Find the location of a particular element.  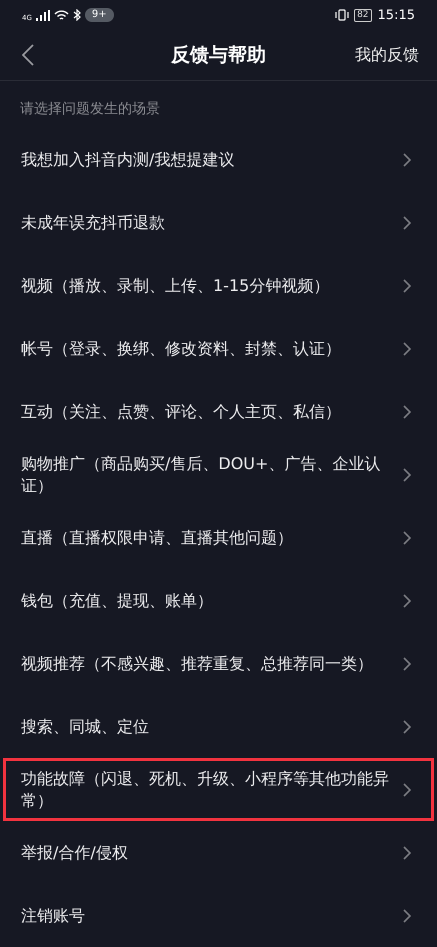

wifi-icon is located at coordinates (61, 15).